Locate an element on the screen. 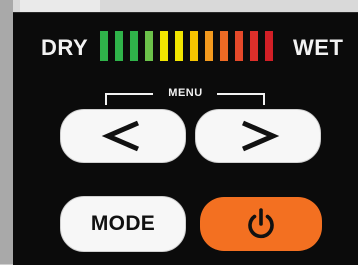 This screenshot has height=265, width=358. power-button is located at coordinates (261, 224).